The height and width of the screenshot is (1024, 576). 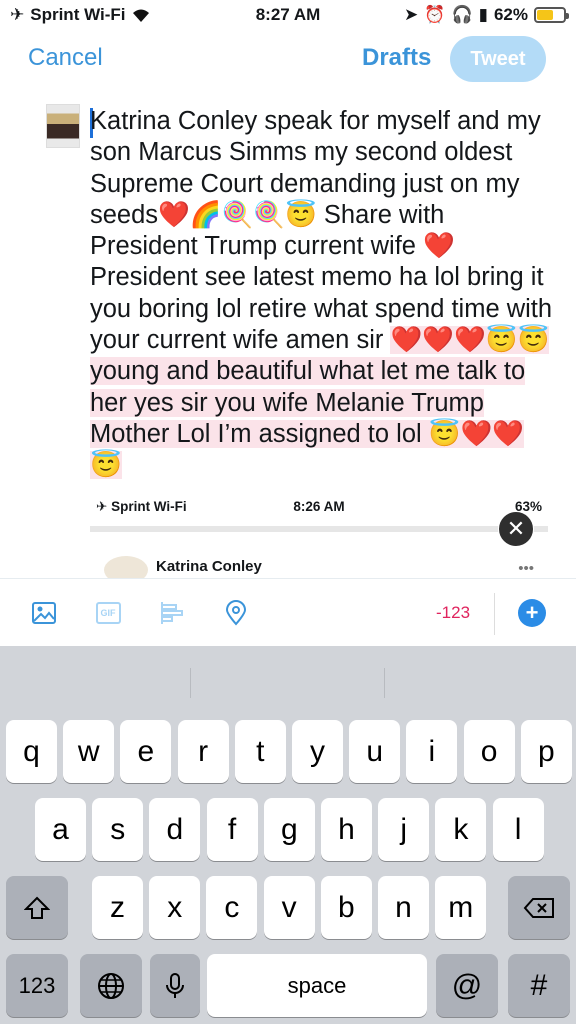 What do you see at coordinates (518, 829) in the screenshot?
I see `key-l: l` at bounding box center [518, 829].